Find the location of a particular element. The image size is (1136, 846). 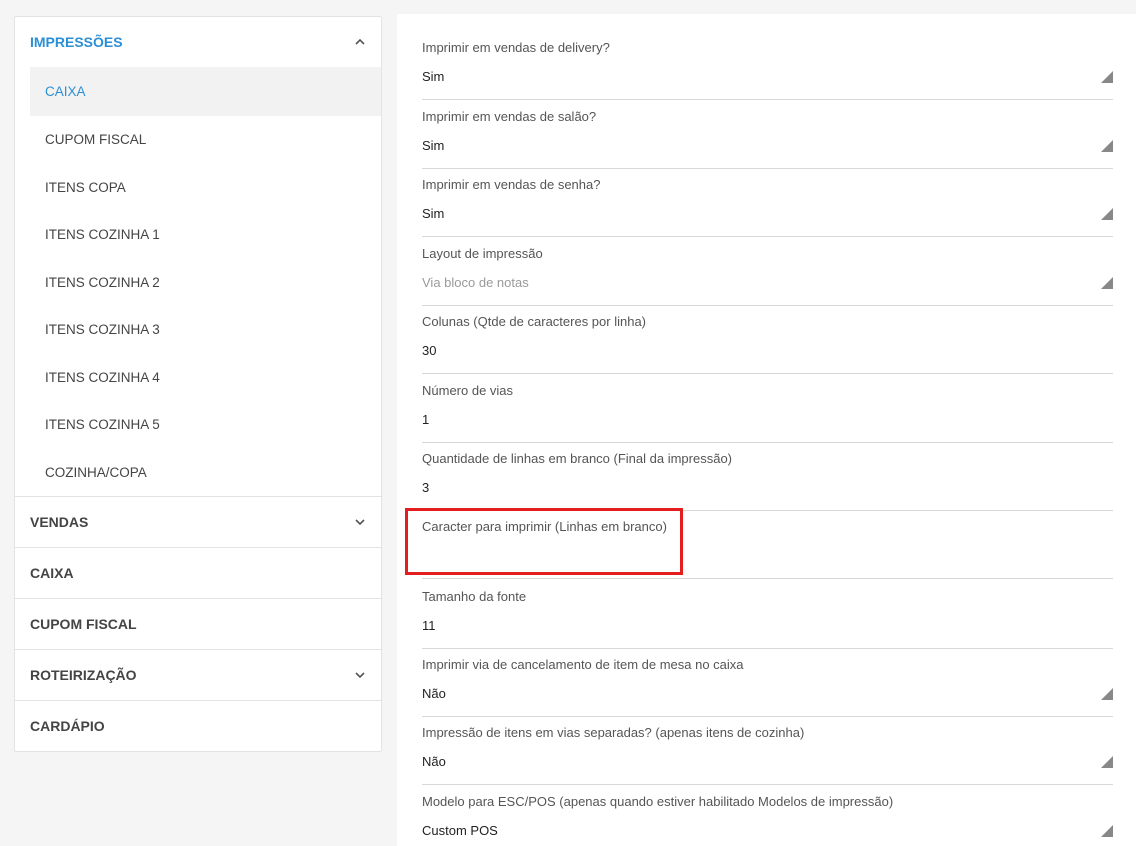

section-vendas: VENDAS is located at coordinates (198, 521).